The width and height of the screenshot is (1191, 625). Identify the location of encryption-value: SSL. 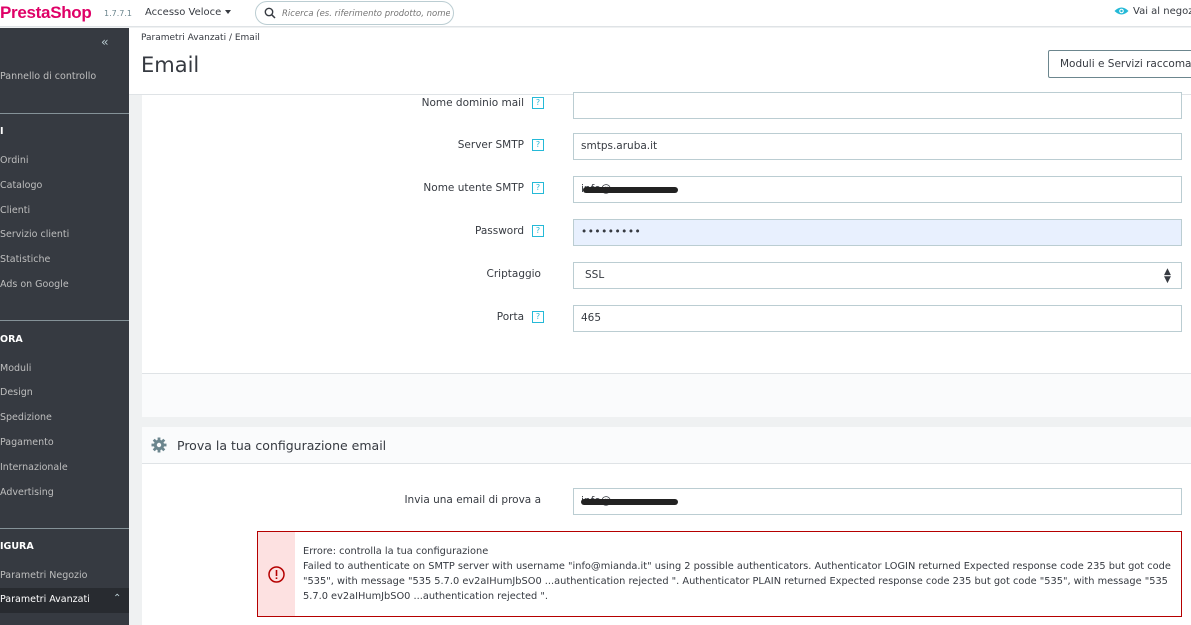
(595, 275).